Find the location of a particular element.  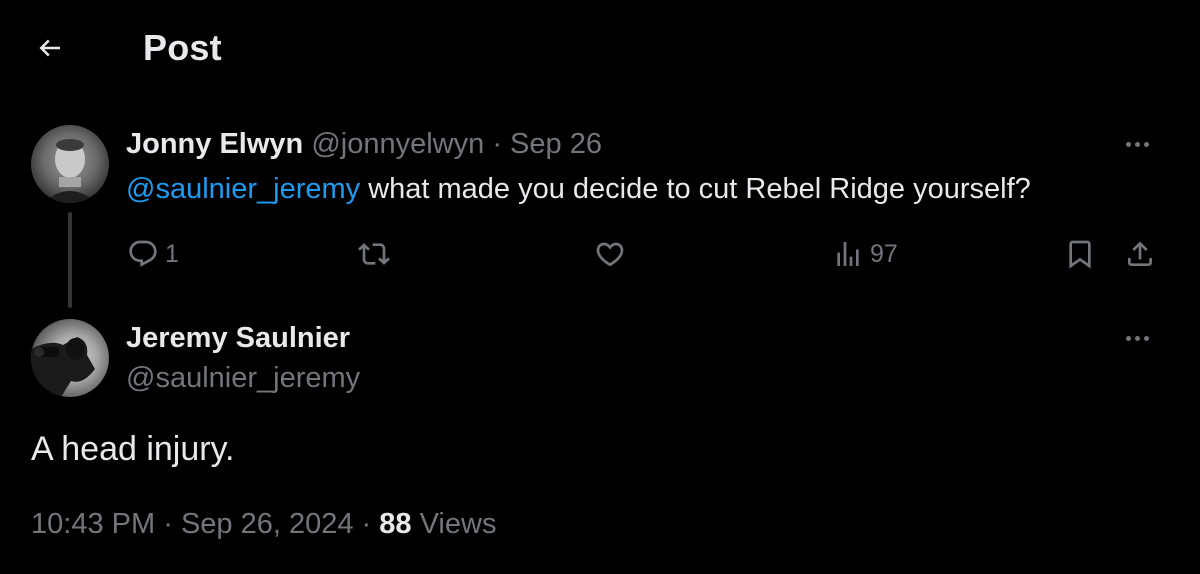

views-count: 88 is located at coordinates (395, 524).